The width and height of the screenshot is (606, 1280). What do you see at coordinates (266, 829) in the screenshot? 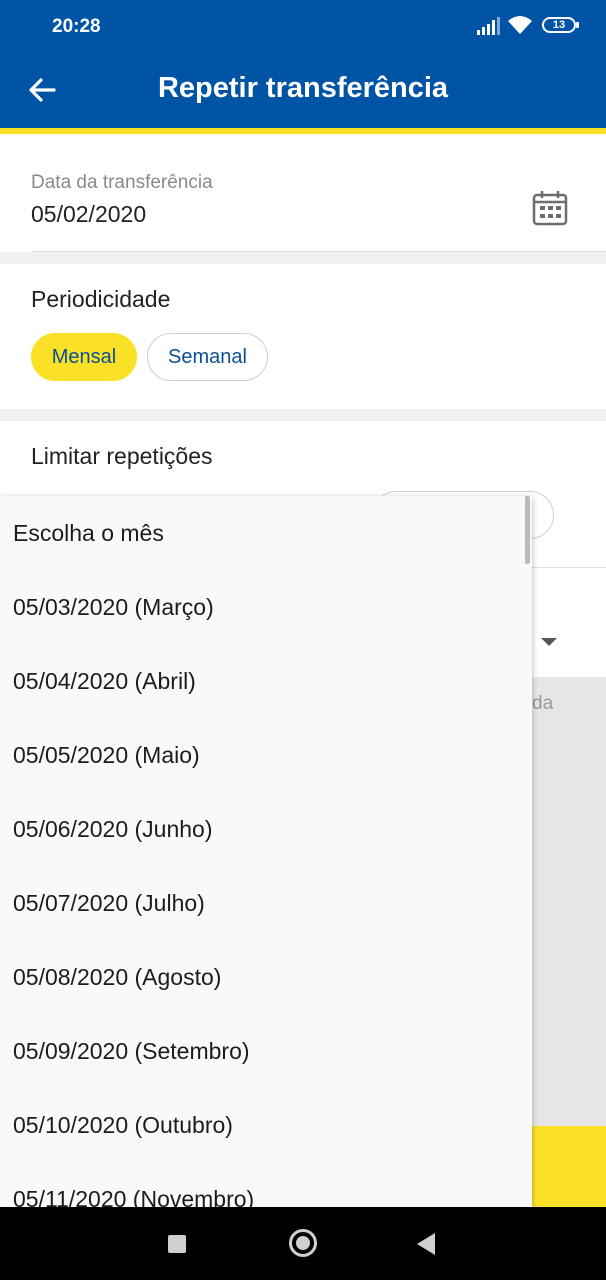
I see `dropdown-item: 05/06/2020 (Junho)` at bounding box center [266, 829].